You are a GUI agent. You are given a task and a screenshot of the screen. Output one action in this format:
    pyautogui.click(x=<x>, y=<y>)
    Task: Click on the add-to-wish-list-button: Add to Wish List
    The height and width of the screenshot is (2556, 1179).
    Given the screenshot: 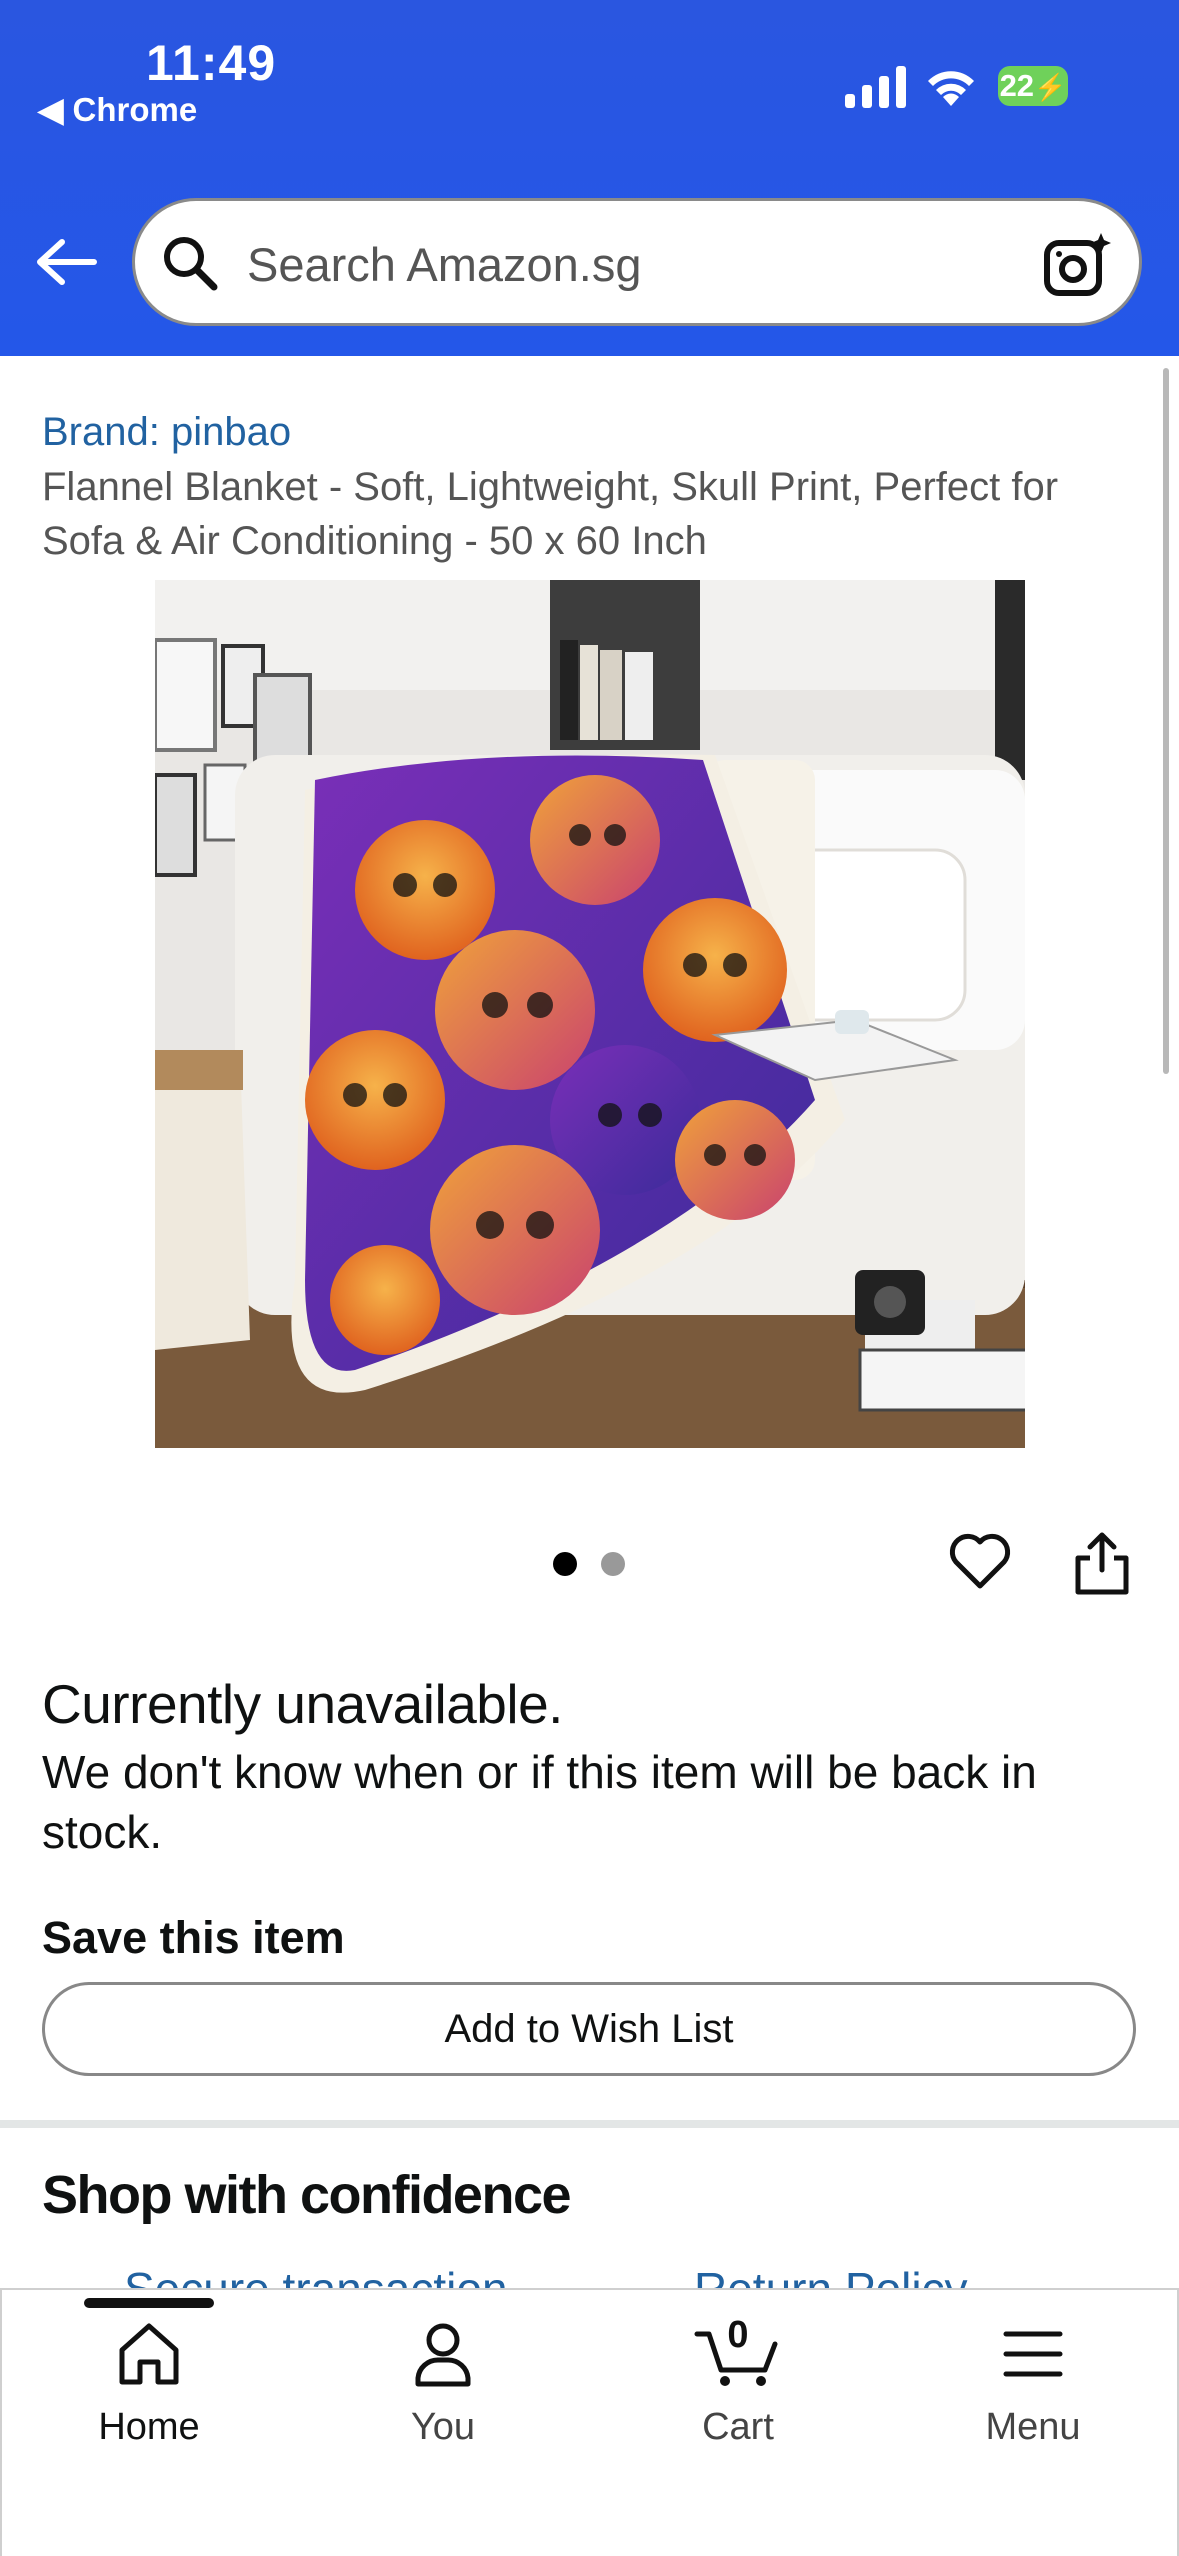 What is the action you would take?
    pyautogui.click(x=589, y=2029)
    